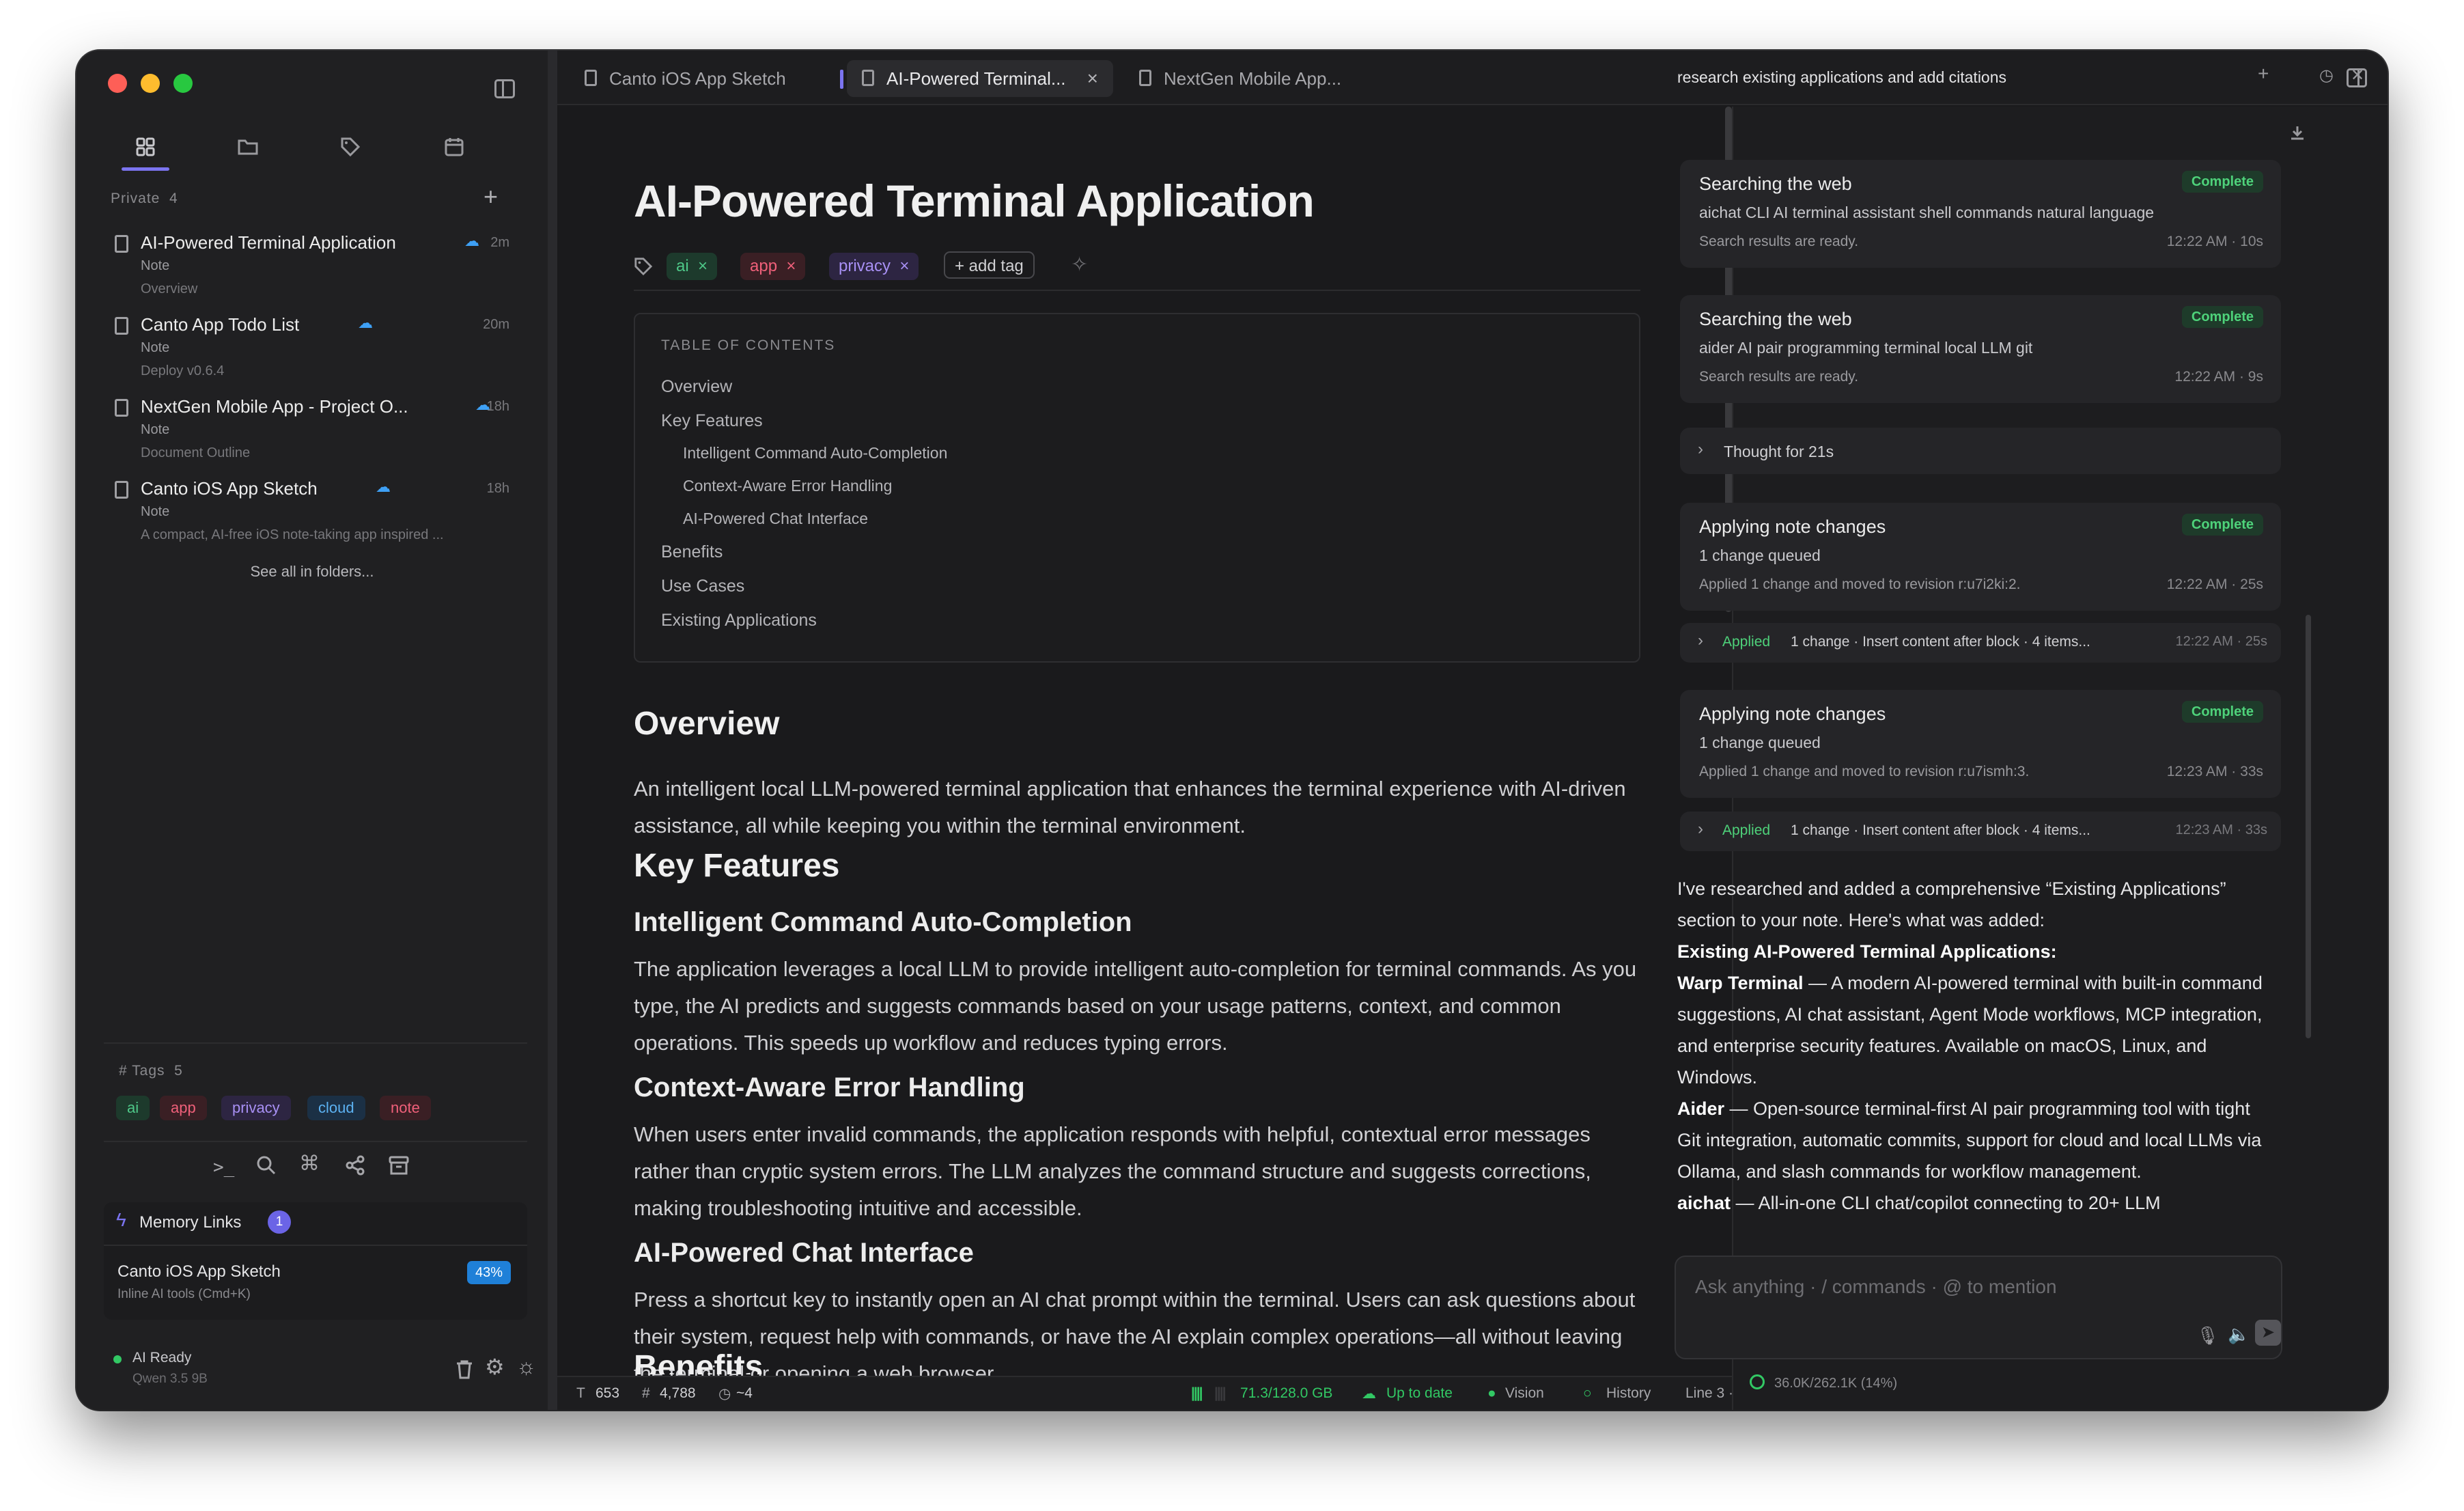 This screenshot has height=1511, width=2464. I want to click on toc-subitem: AI-Powered Chat Interface, so click(775, 519).